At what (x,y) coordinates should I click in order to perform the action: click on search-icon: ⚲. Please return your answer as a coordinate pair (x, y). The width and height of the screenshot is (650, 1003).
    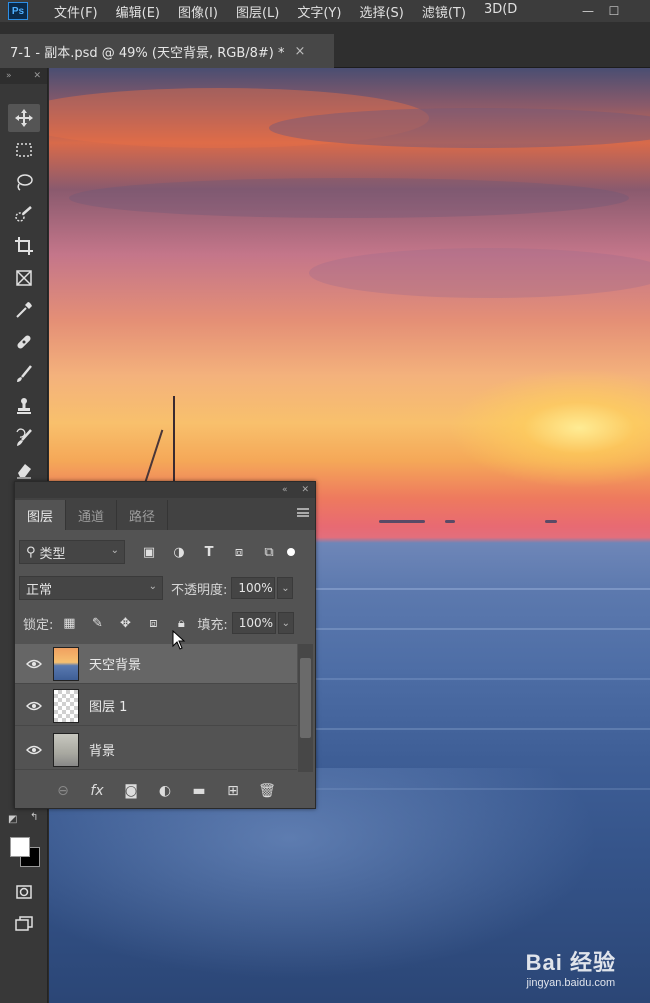
    Looking at the image, I should click on (31, 552).